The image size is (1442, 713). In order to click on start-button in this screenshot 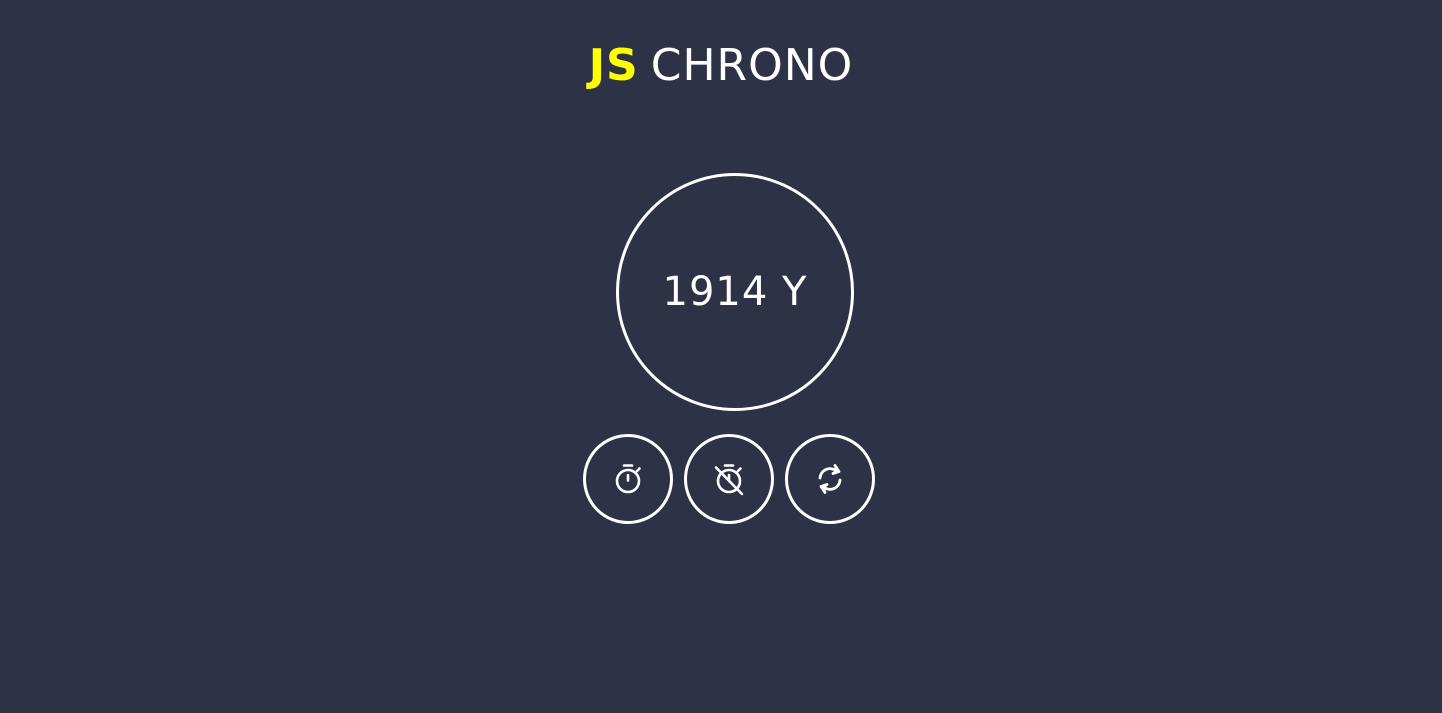, I will do `click(628, 479)`.